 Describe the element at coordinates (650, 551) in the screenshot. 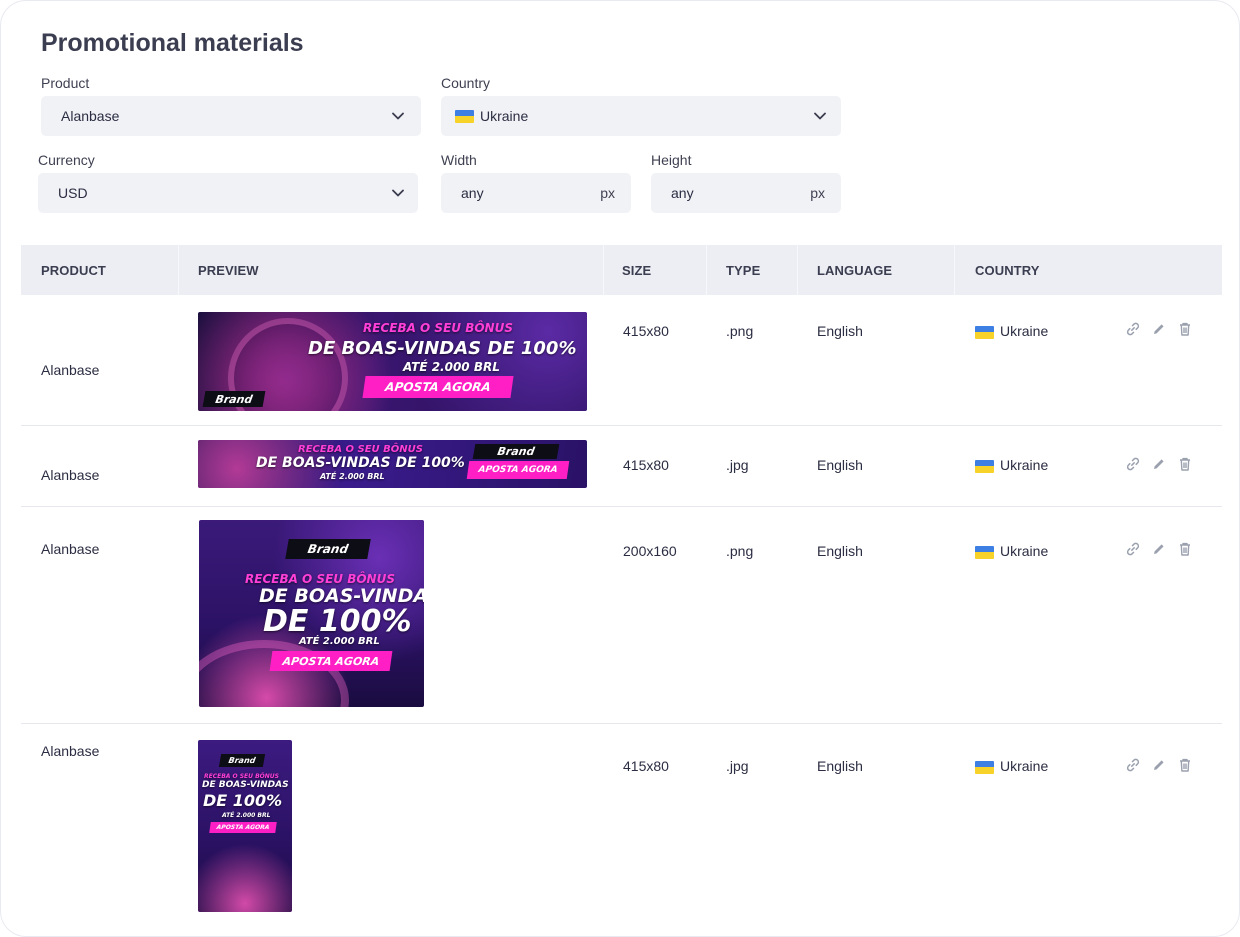

I see `row-size: 200x160` at that location.